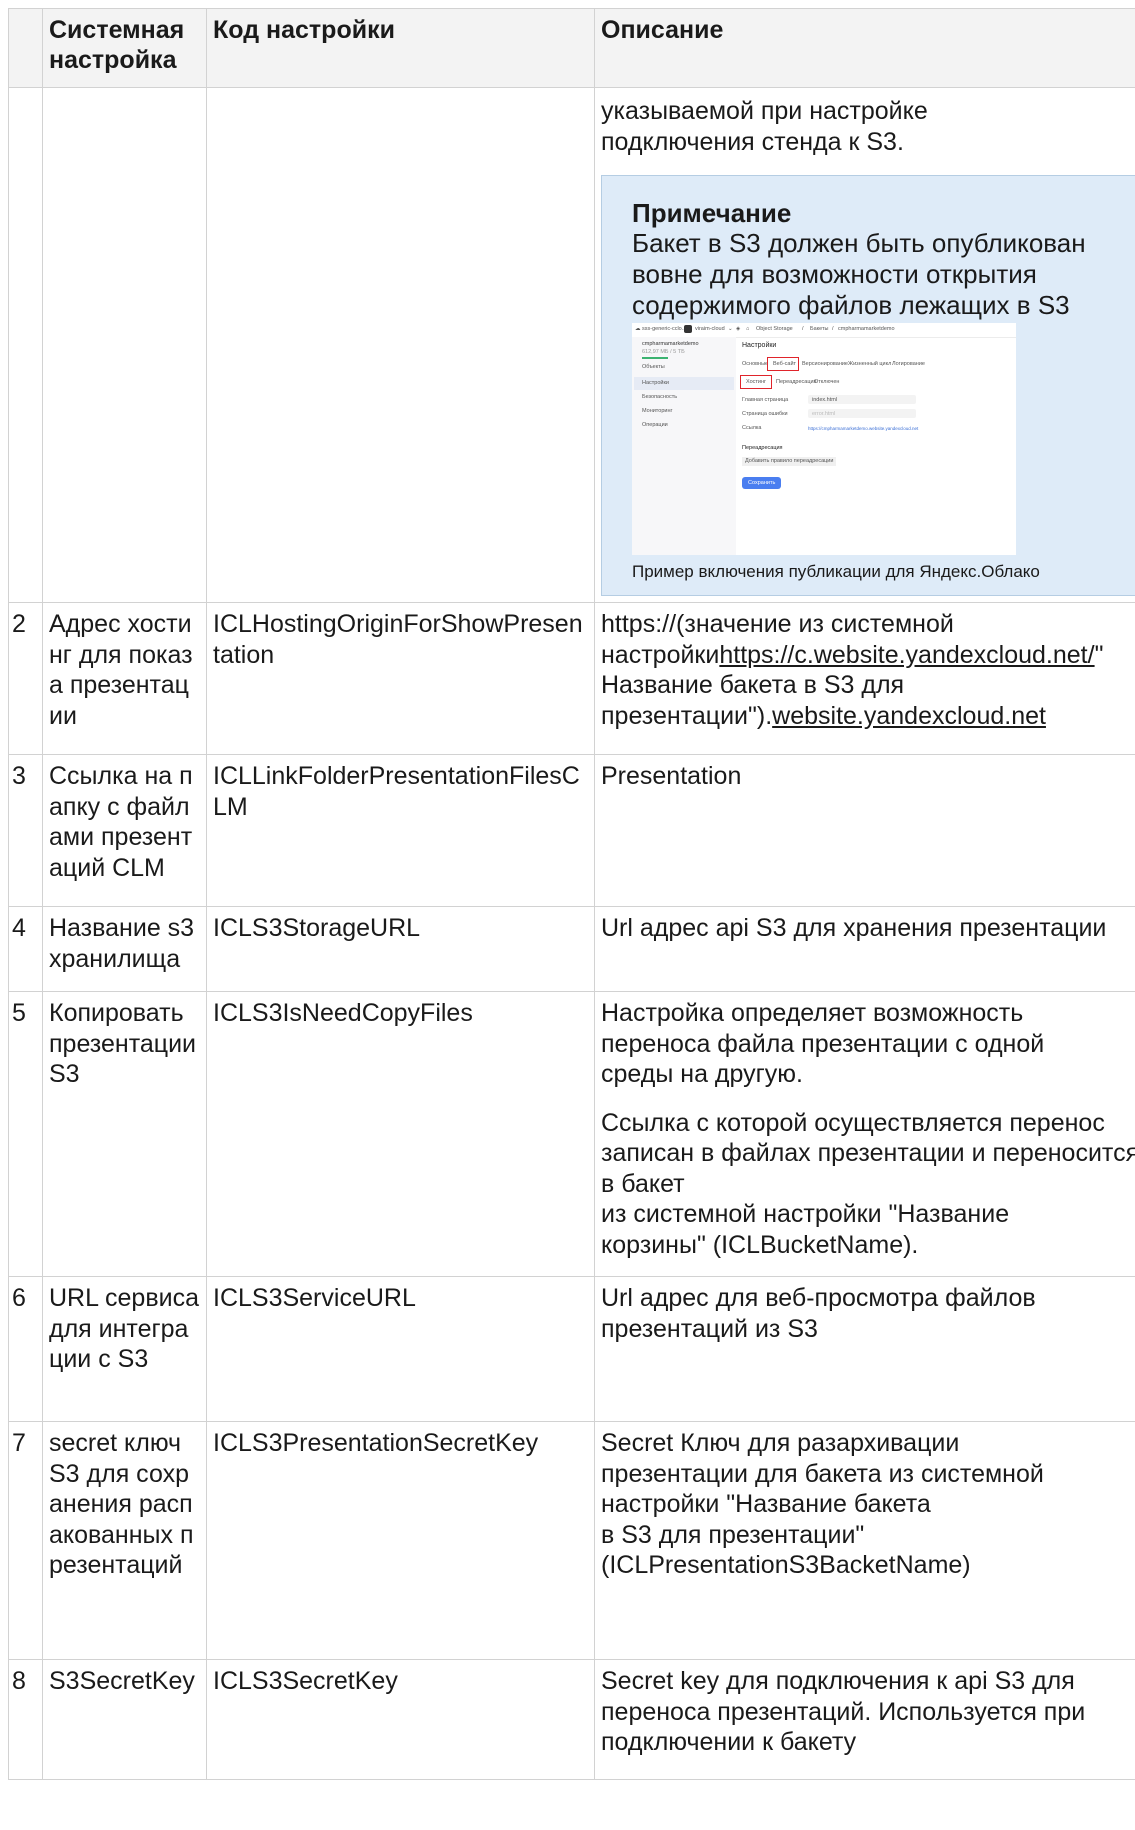  Describe the element at coordinates (19, 624) in the screenshot. I see `row-number: 2` at that location.